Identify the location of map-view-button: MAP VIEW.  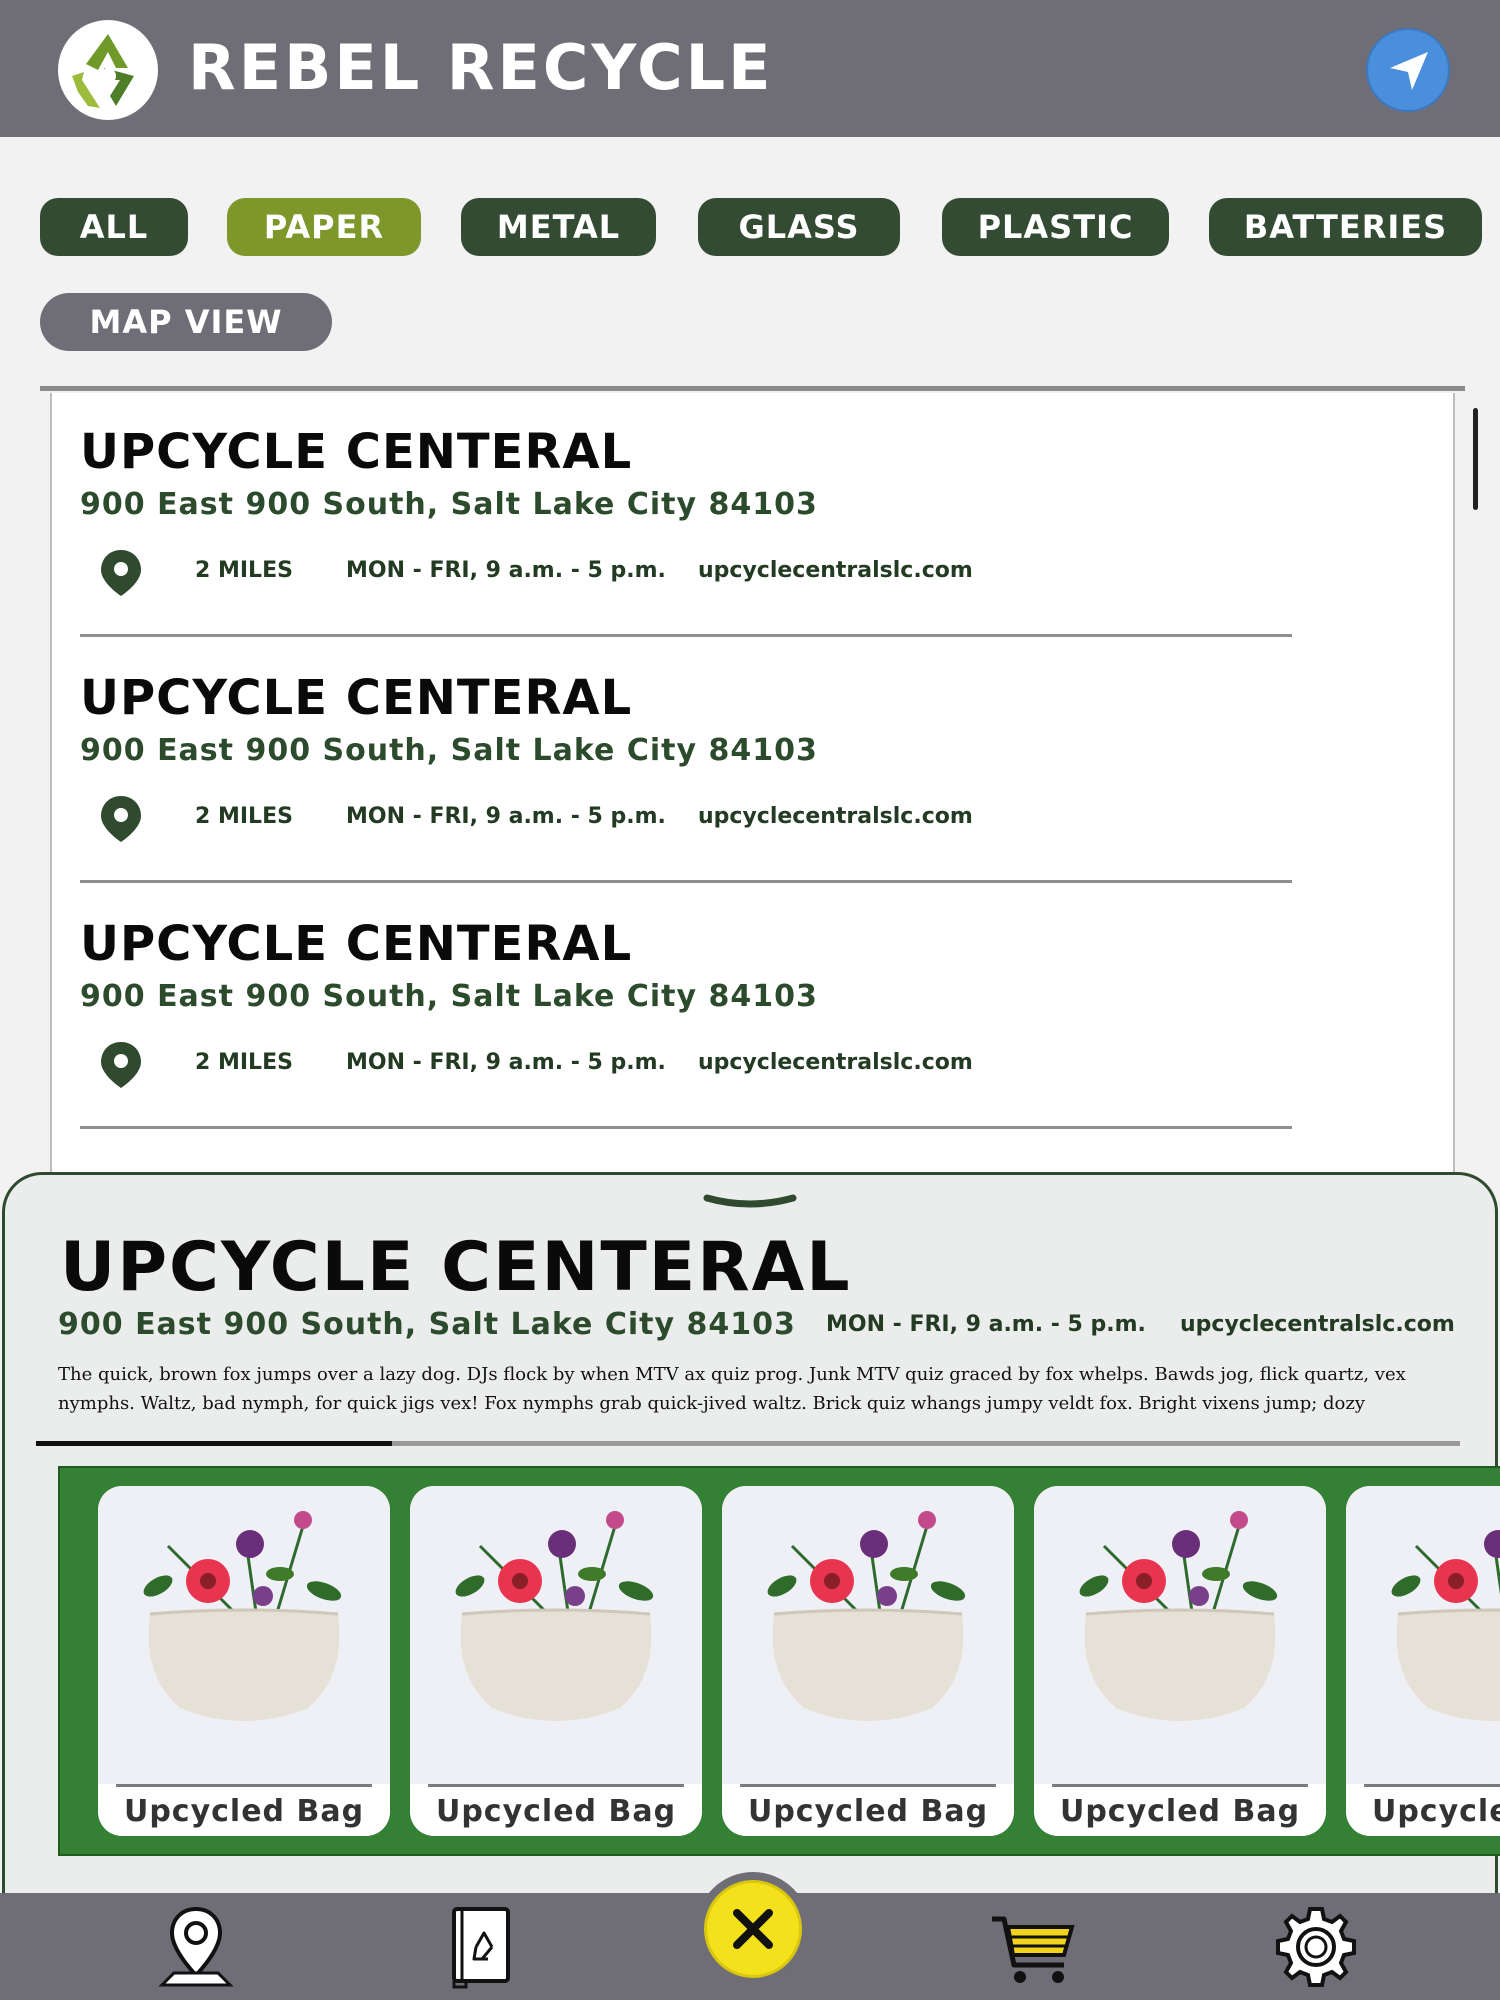
(186, 322).